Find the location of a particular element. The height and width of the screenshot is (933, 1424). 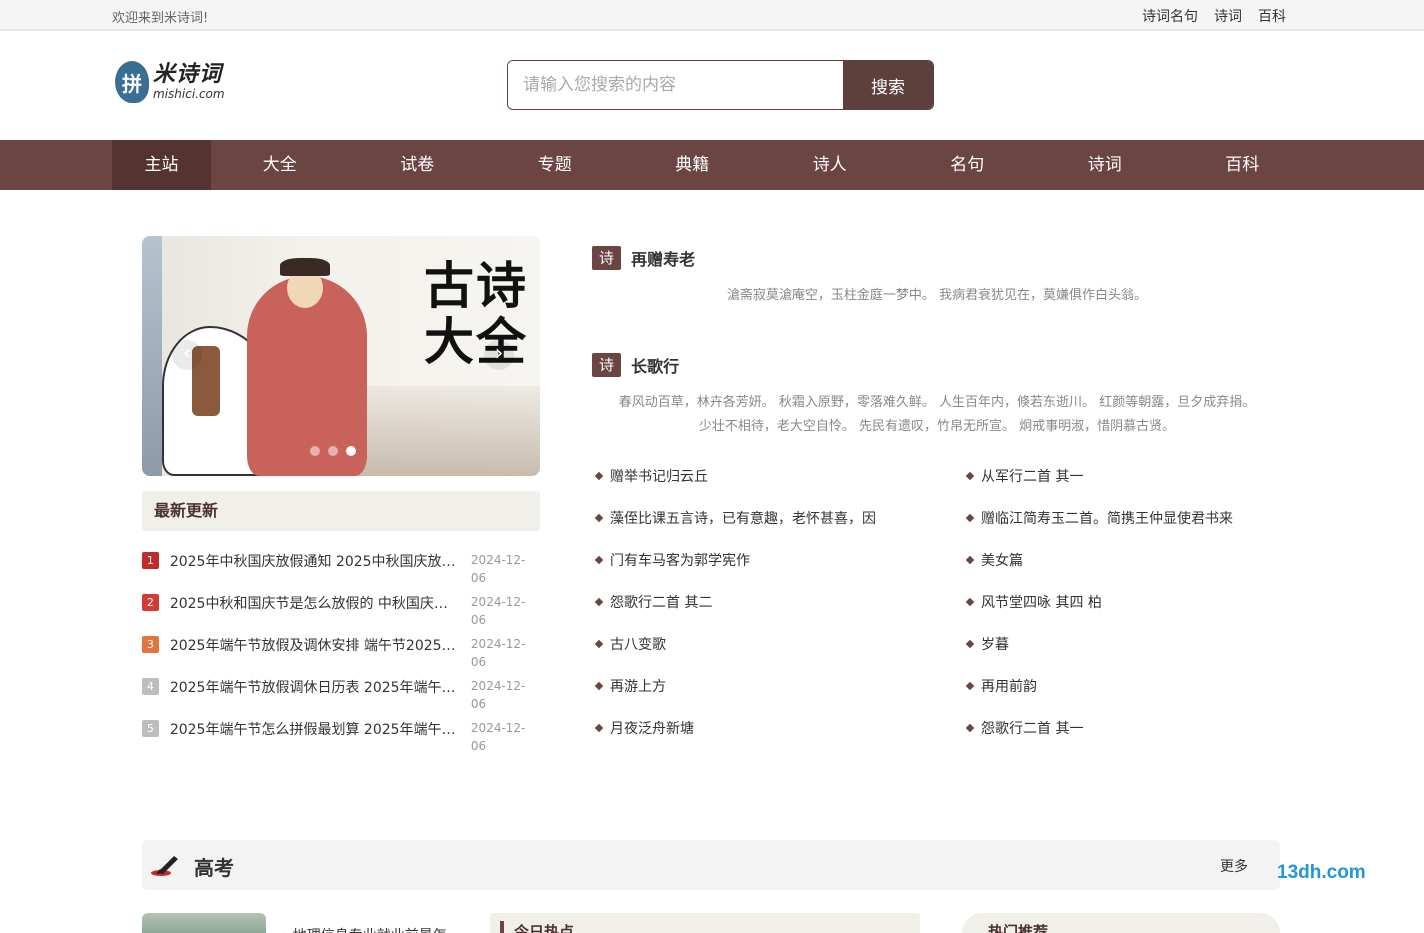

latest-updates-heading: 最新更新 is located at coordinates (341, 511).